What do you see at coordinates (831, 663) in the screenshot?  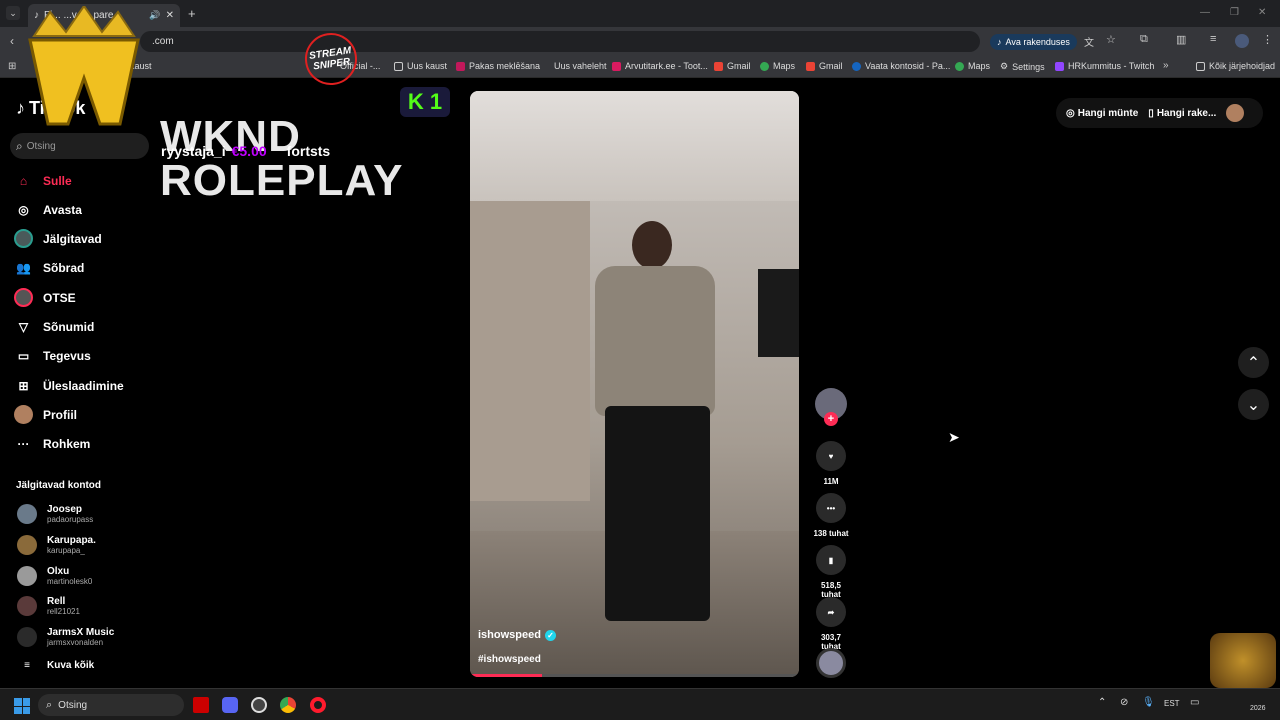 I see `sound-disc` at bounding box center [831, 663].